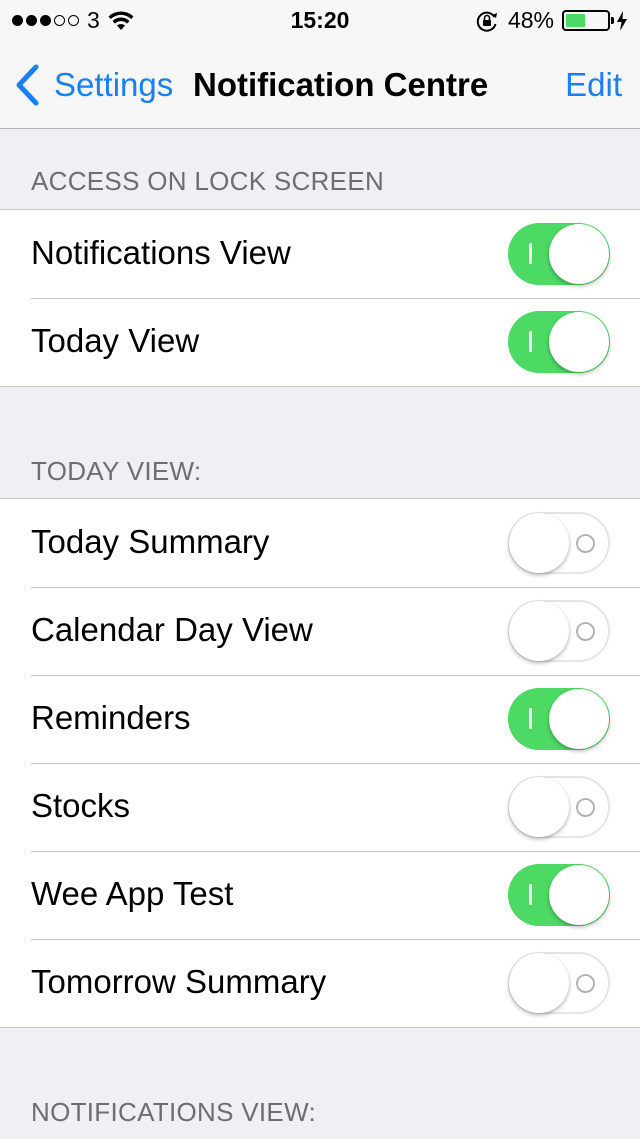  I want to click on battery-icon, so click(588, 20).